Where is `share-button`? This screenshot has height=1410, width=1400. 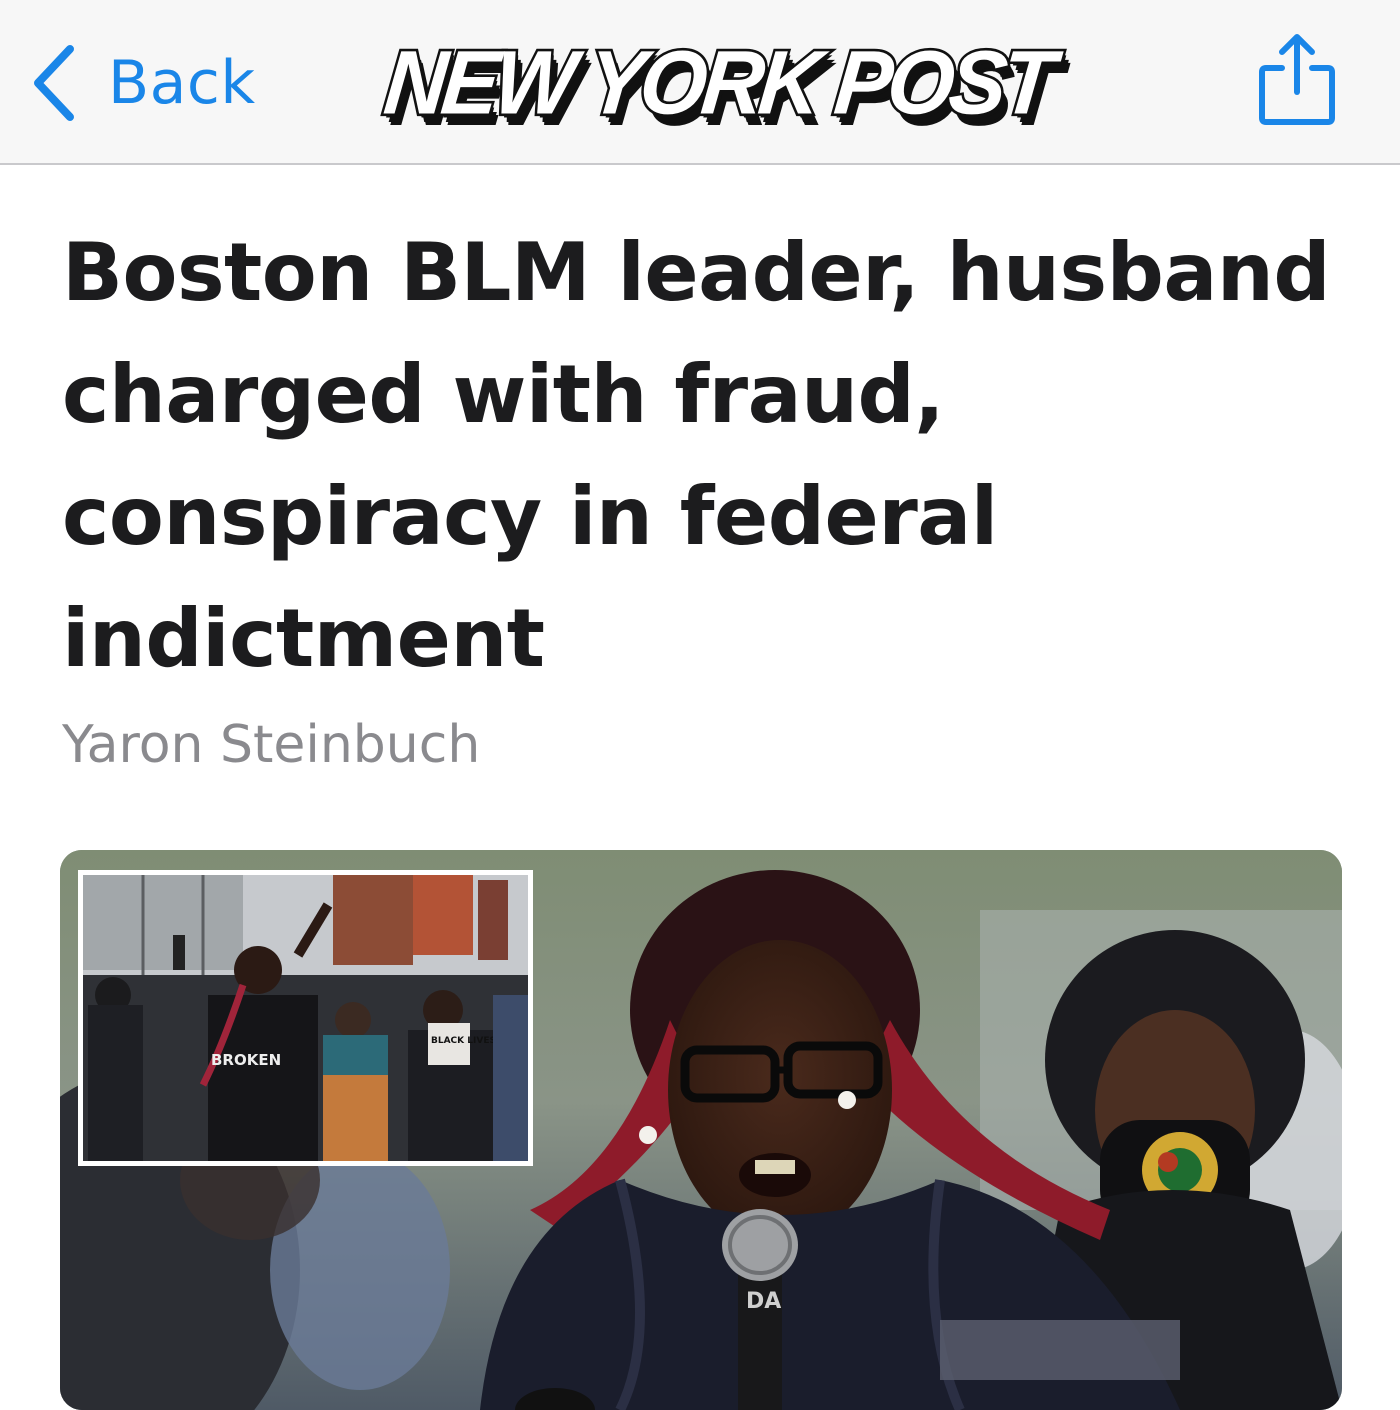 share-button is located at coordinates (1297, 80).